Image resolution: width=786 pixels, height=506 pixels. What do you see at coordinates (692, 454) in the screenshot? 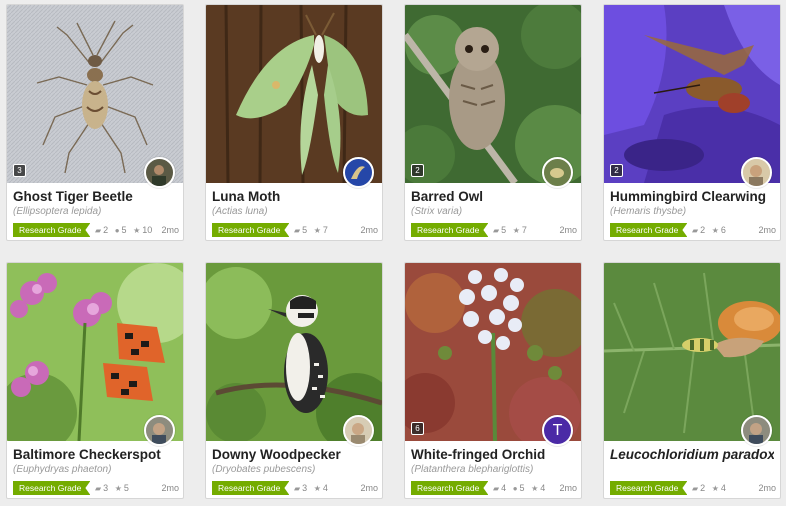
I see `scientific-name-title: Leucochloridium paradoxum` at bounding box center [692, 454].